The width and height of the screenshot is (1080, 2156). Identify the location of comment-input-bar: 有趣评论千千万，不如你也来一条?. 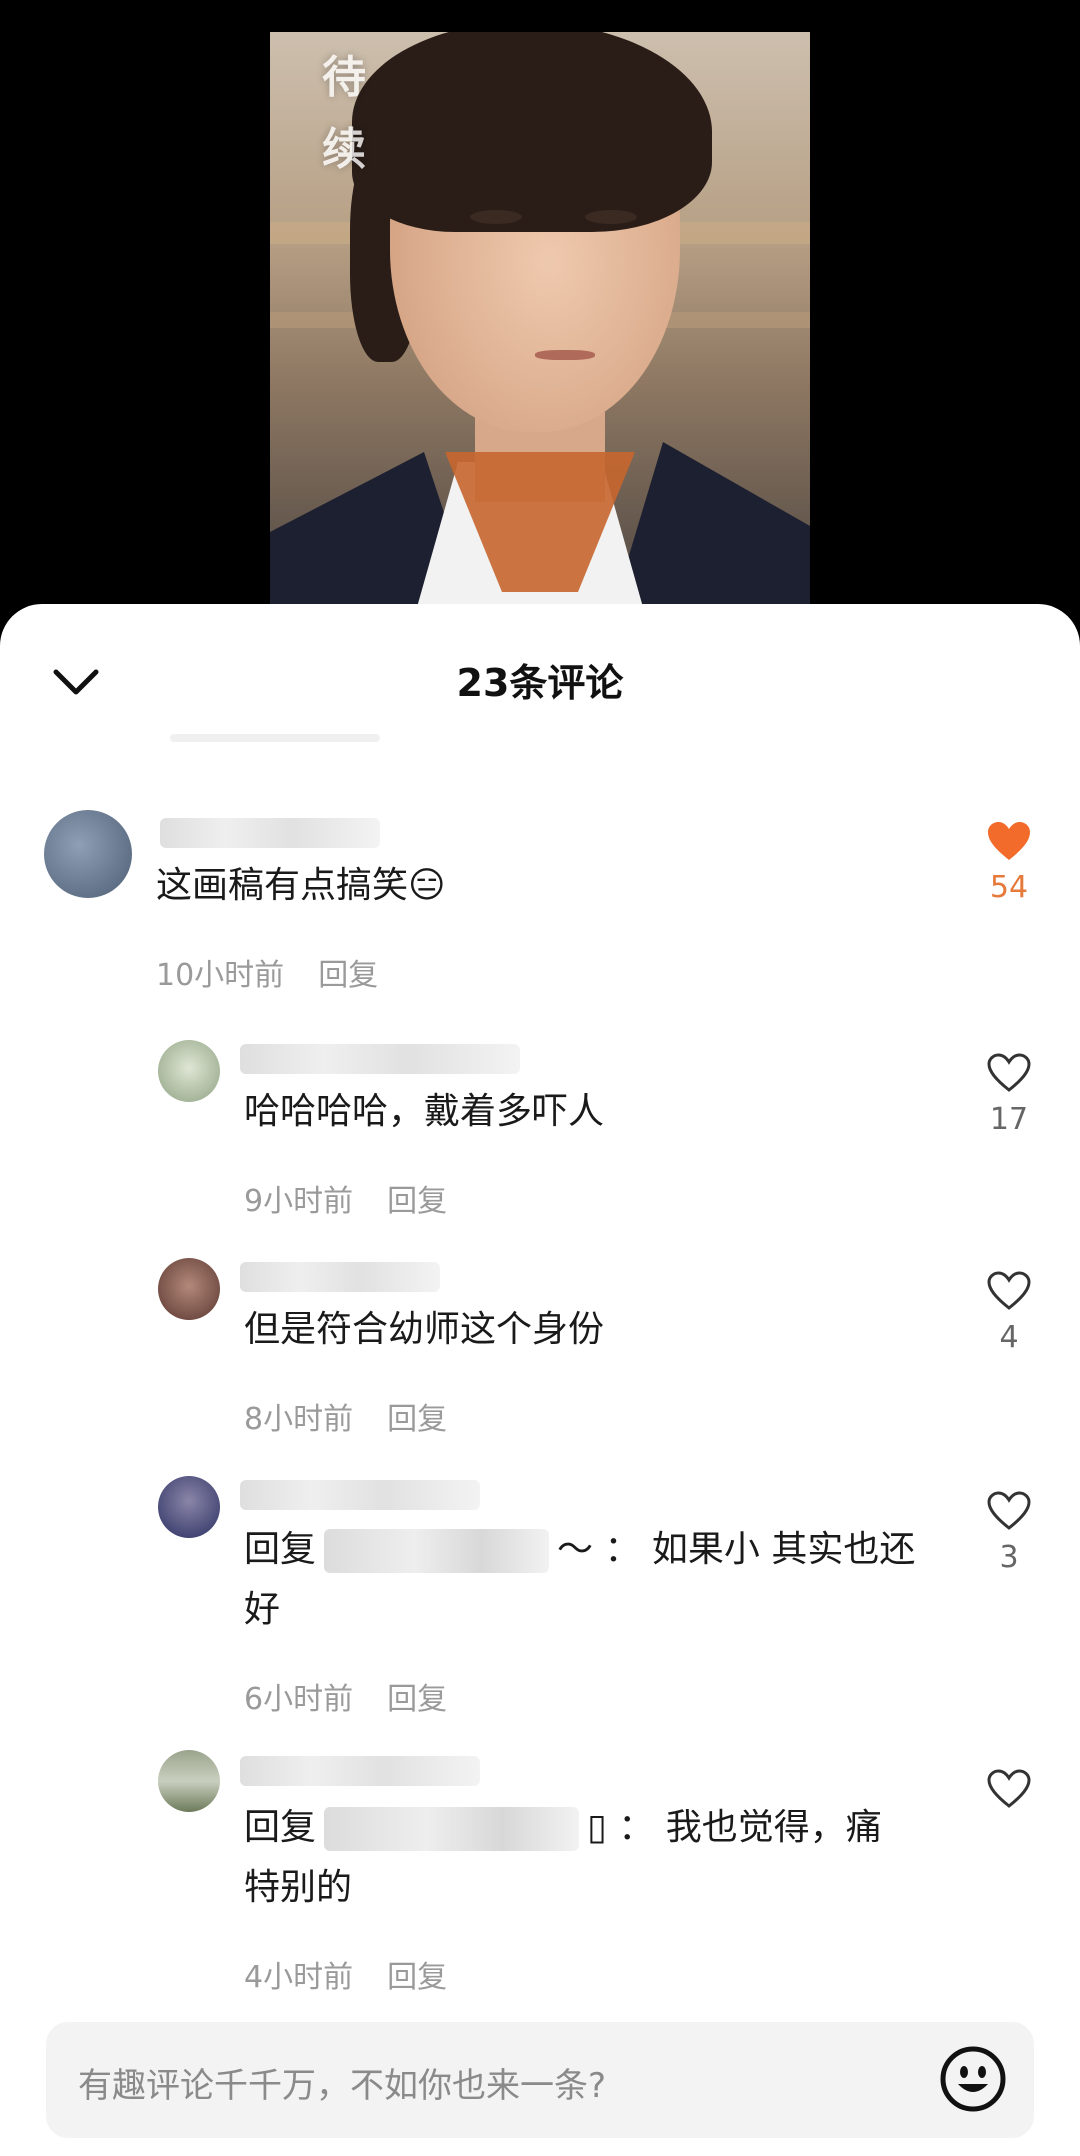
(540, 2080).